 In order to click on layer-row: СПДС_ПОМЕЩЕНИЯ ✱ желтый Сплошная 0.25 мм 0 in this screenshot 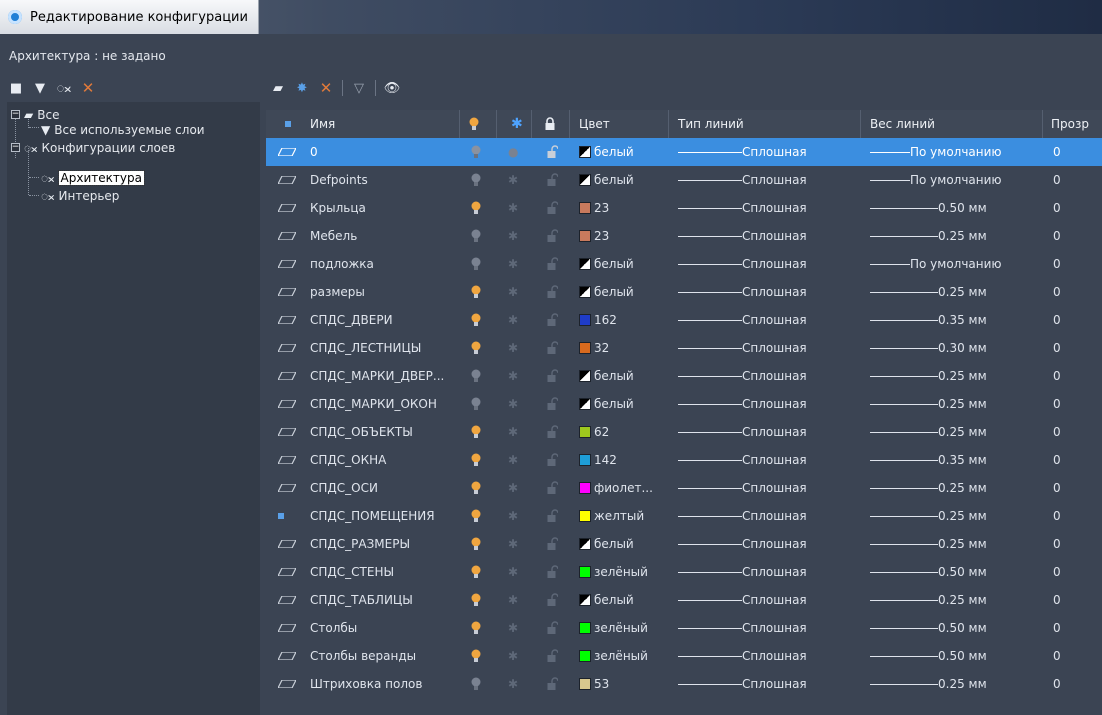, I will do `click(684, 516)`.